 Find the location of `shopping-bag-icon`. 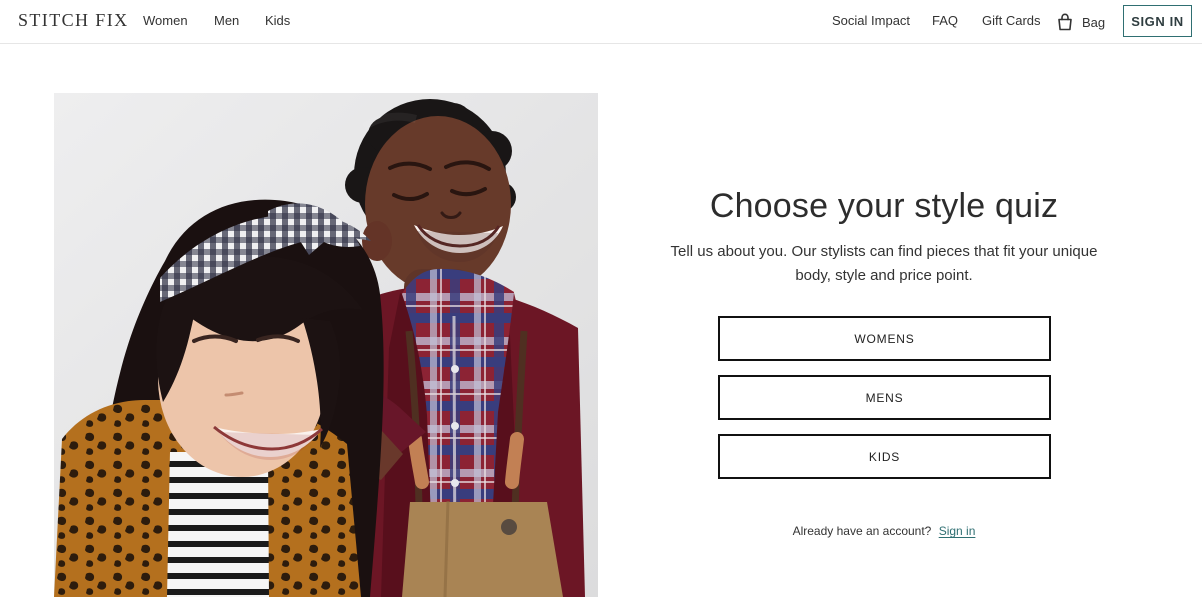

shopping-bag-icon is located at coordinates (1065, 22).